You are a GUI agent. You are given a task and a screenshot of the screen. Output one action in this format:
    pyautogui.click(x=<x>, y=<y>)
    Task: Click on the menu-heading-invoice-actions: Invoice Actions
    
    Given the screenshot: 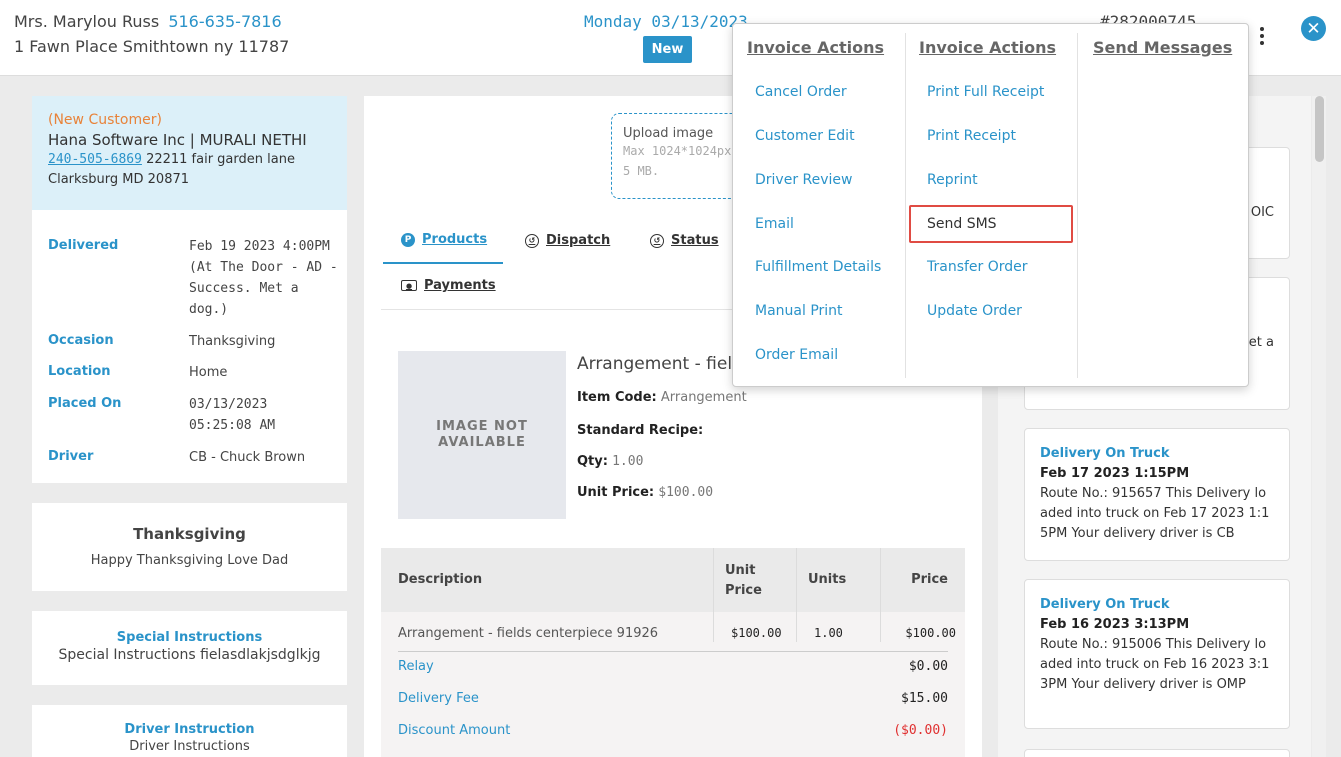 What is the action you would take?
    pyautogui.click(x=816, y=47)
    